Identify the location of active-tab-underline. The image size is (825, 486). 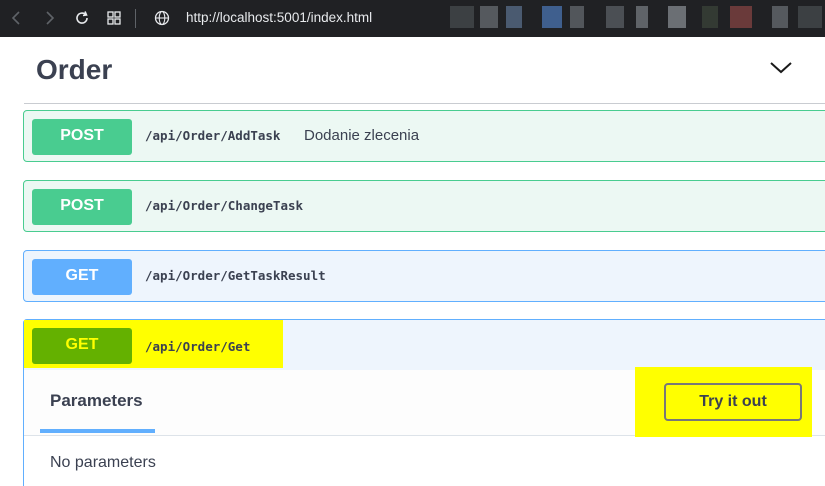
(97, 431).